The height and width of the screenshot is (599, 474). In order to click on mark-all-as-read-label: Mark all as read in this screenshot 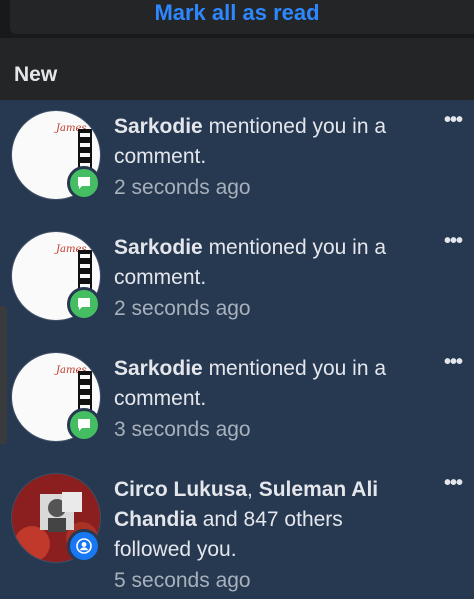, I will do `click(237, 12)`.